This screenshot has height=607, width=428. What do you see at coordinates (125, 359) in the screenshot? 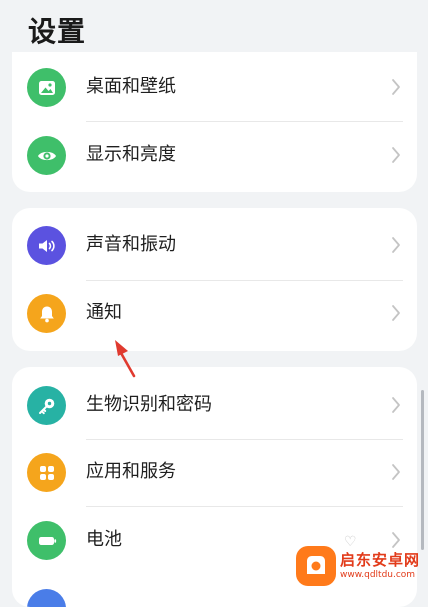
I see `annotation-arrow-icon` at bounding box center [125, 359].